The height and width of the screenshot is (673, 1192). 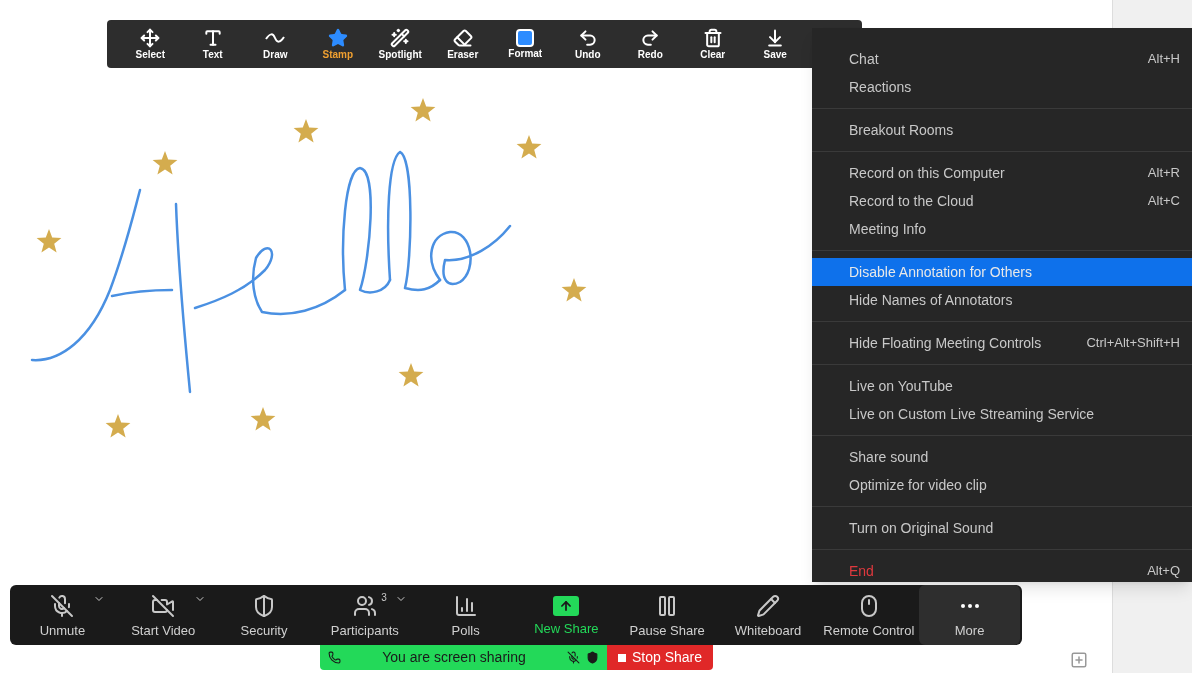 I want to click on wand-icon, so click(x=400, y=38).